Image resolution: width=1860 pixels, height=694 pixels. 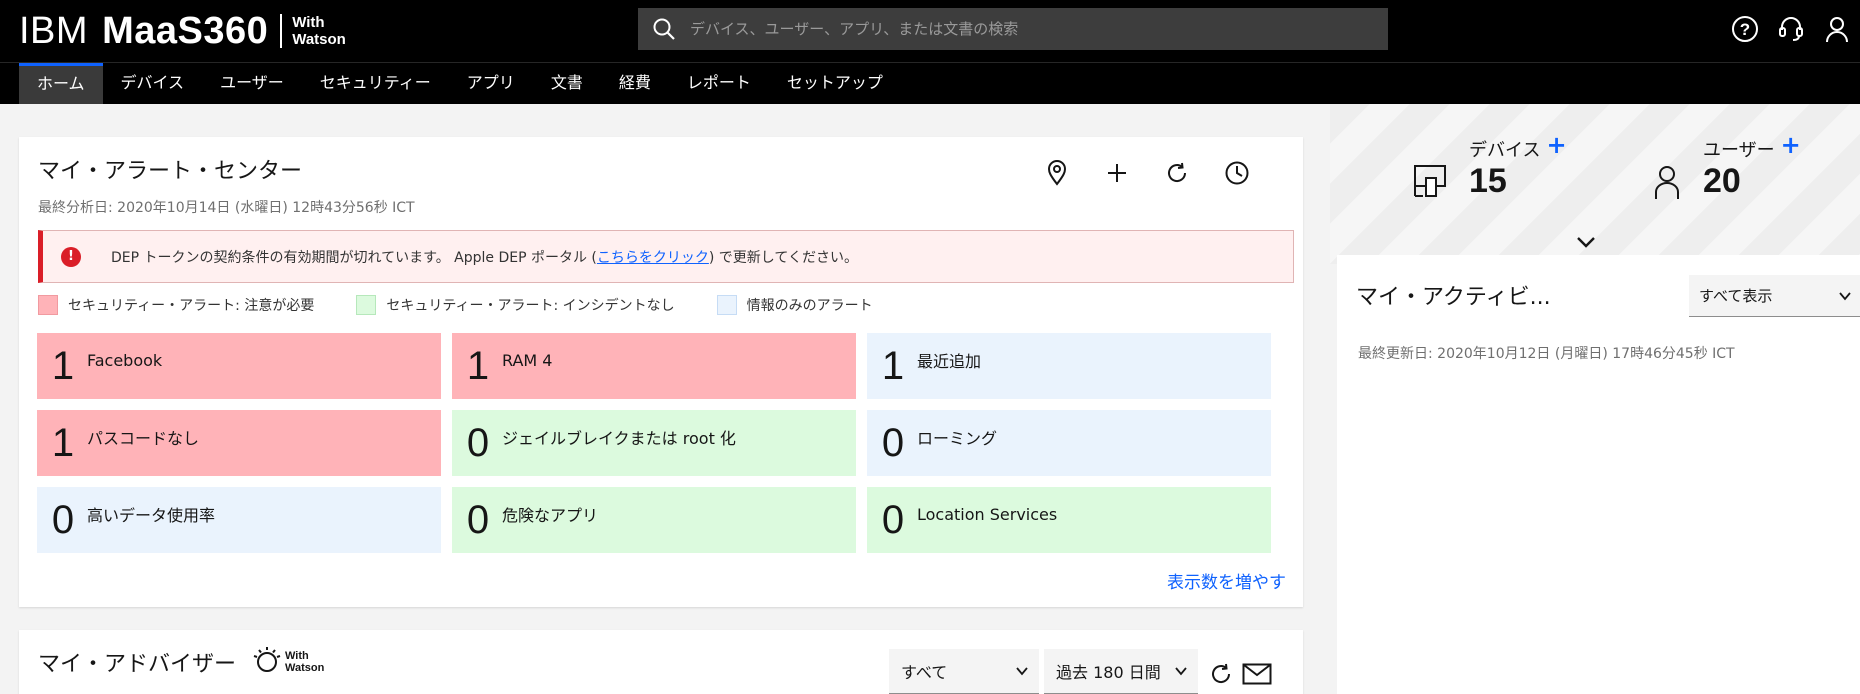 I want to click on alert-tile: 0 ジェイルブレイクまたは root 化, so click(x=654, y=443).